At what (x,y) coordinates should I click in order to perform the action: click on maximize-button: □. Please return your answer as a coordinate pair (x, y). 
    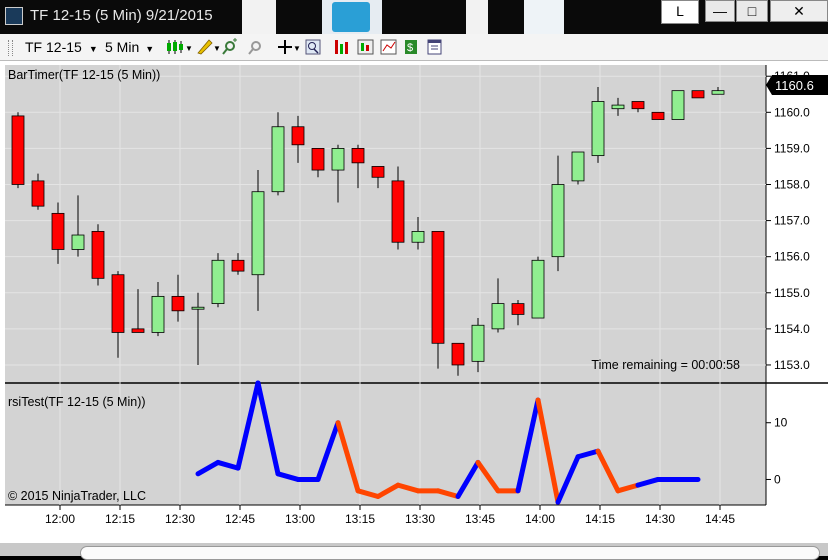
    Looking at the image, I should click on (752, 11).